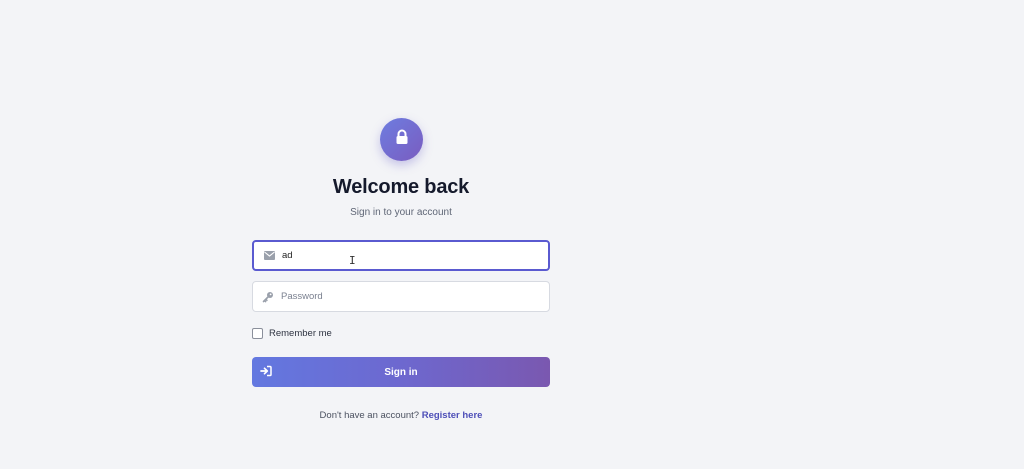 This screenshot has width=1024, height=469. What do you see at coordinates (401, 212) in the screenshot?
I see `page-subtitle: Sign in to your account` at bounding box center [401, 212].